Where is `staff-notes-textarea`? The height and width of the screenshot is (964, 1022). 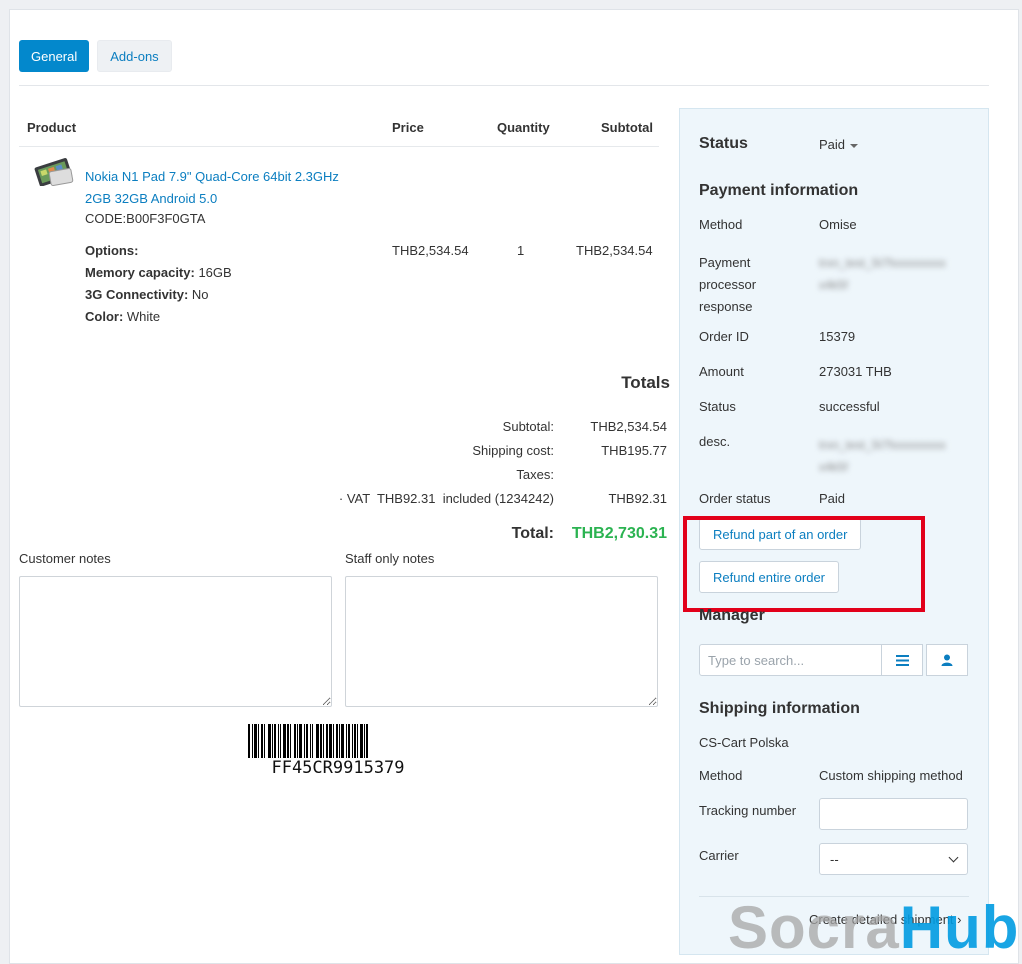
staff-notes-textarea is located at coordinates (501, 641).